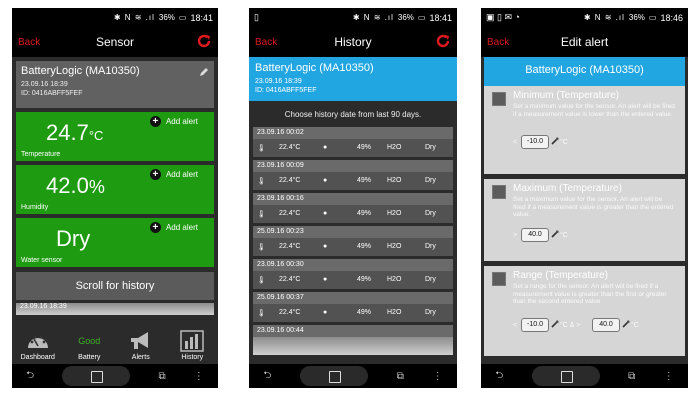  What do you see at coordinates (38, 344) in the screenshot?
I see `tab-dashboard: Dashboard` at bounding box center [38, 344].